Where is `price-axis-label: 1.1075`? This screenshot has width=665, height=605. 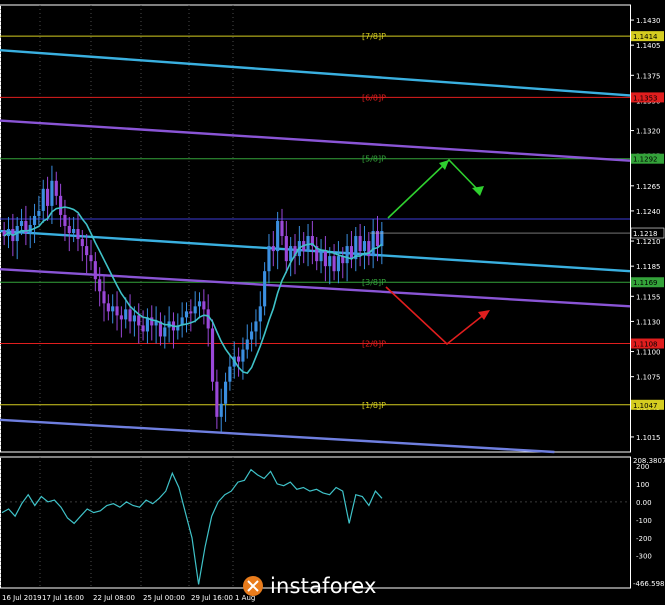 price-axis-label: 1.1075 is located at coordinates (648, 378).